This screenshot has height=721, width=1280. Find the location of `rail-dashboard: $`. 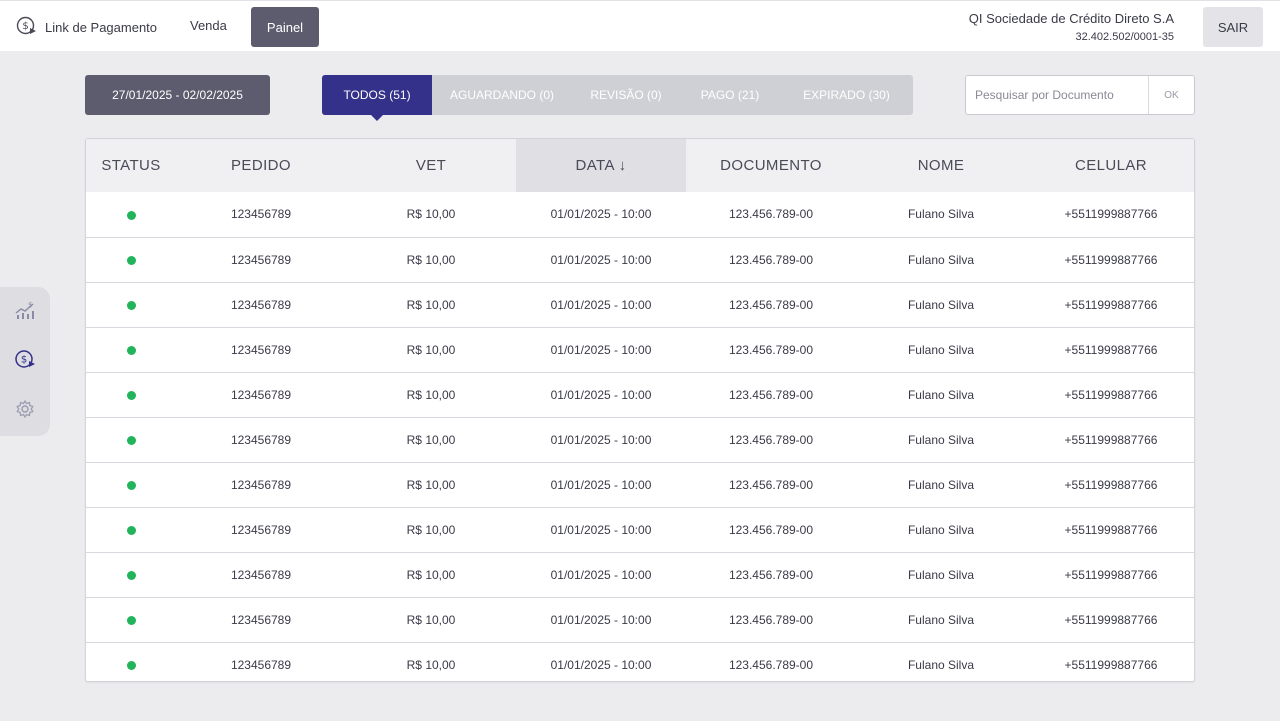

rail-dashboard: $ is located at coordinates (25, 312).